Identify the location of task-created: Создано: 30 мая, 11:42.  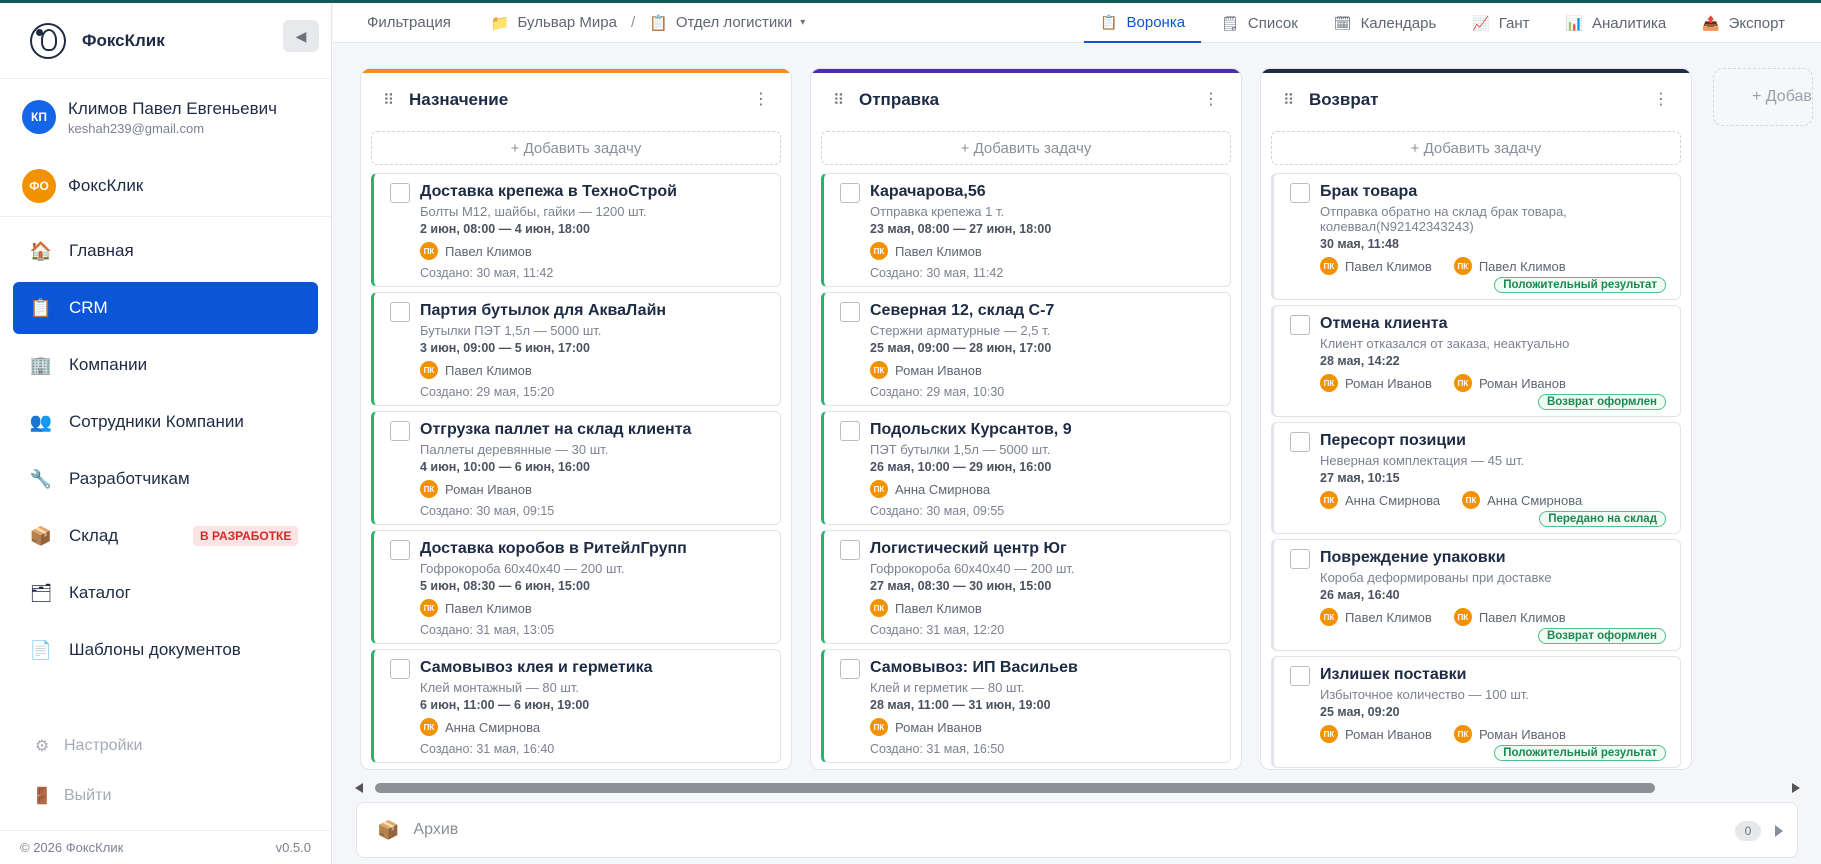
(937, 273).